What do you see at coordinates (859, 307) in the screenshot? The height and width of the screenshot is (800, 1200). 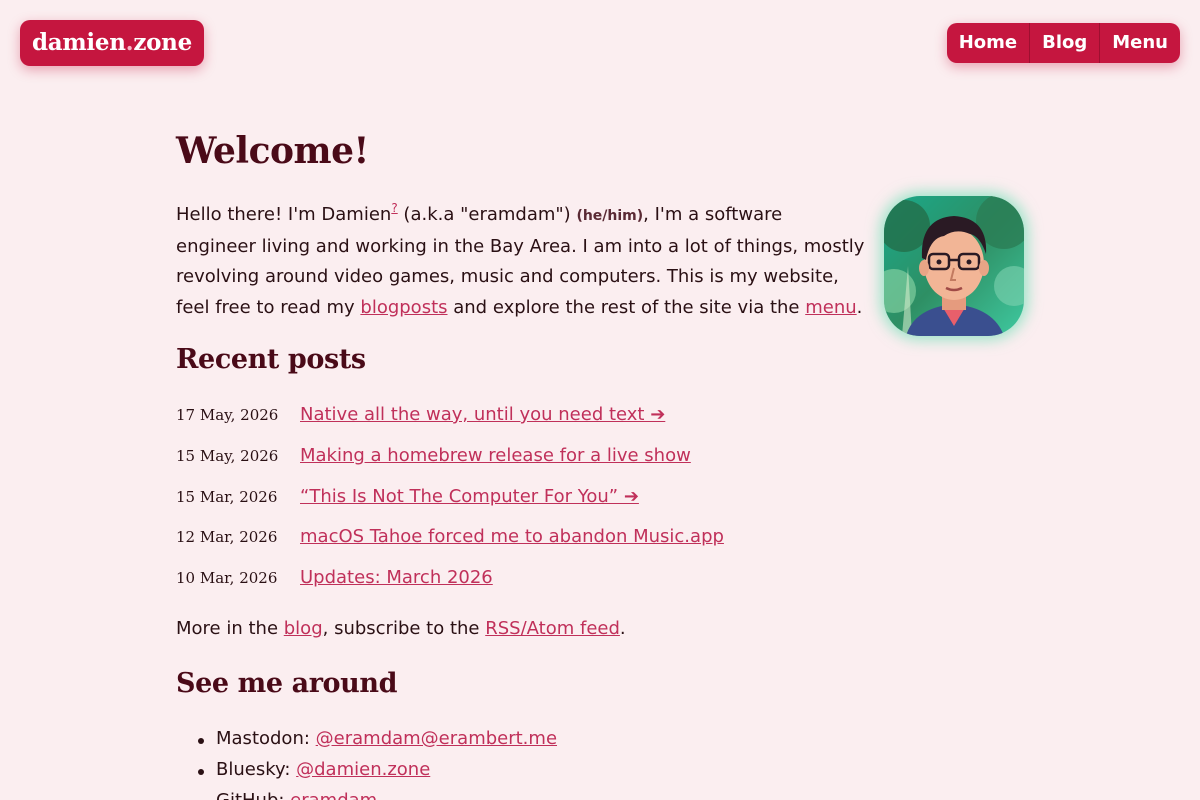 I see `intro-text-5: .` at bounding box center [859, 307].